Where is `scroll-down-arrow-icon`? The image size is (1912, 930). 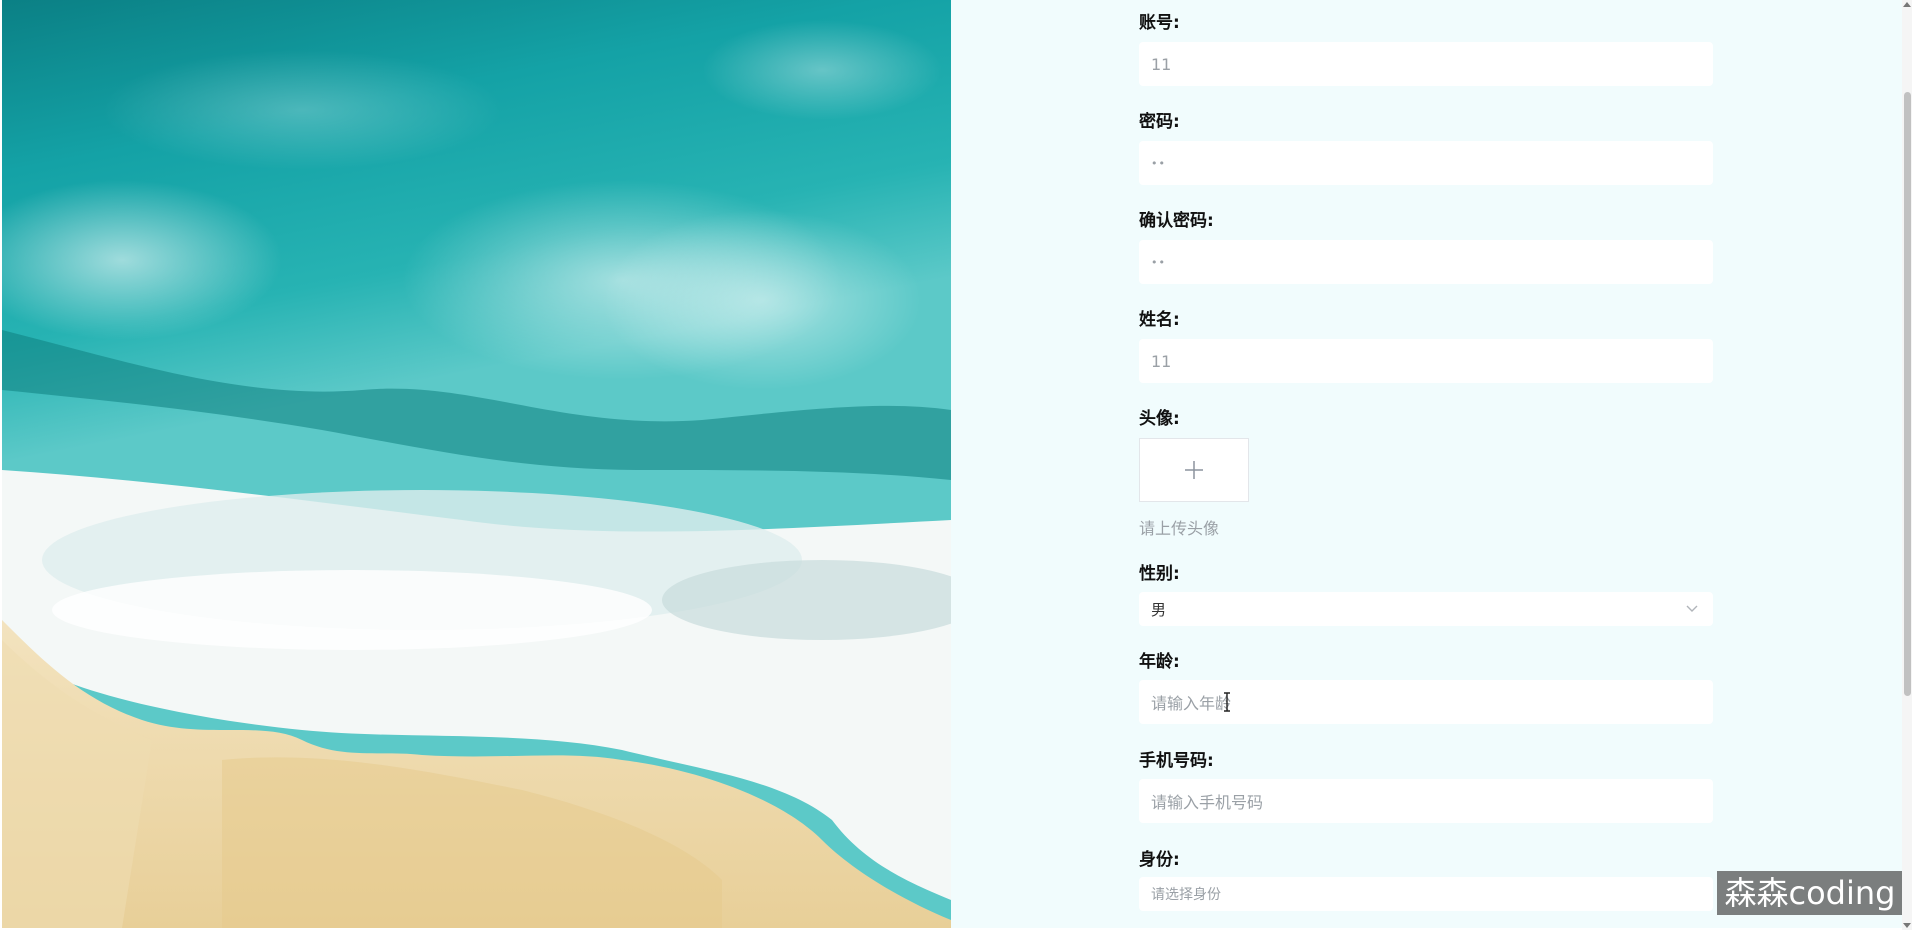 scroll-down-arrow-icon is located at coordinates (1907, 925).